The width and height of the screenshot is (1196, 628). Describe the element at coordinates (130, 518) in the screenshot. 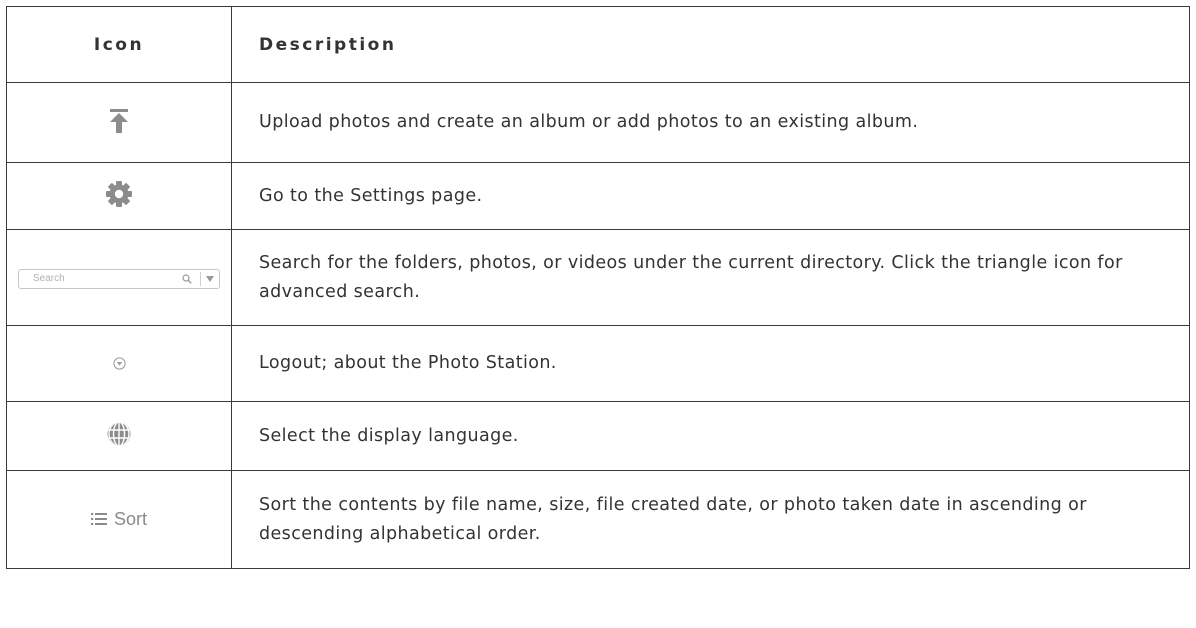

I see `sort-label: Sort` at that location.